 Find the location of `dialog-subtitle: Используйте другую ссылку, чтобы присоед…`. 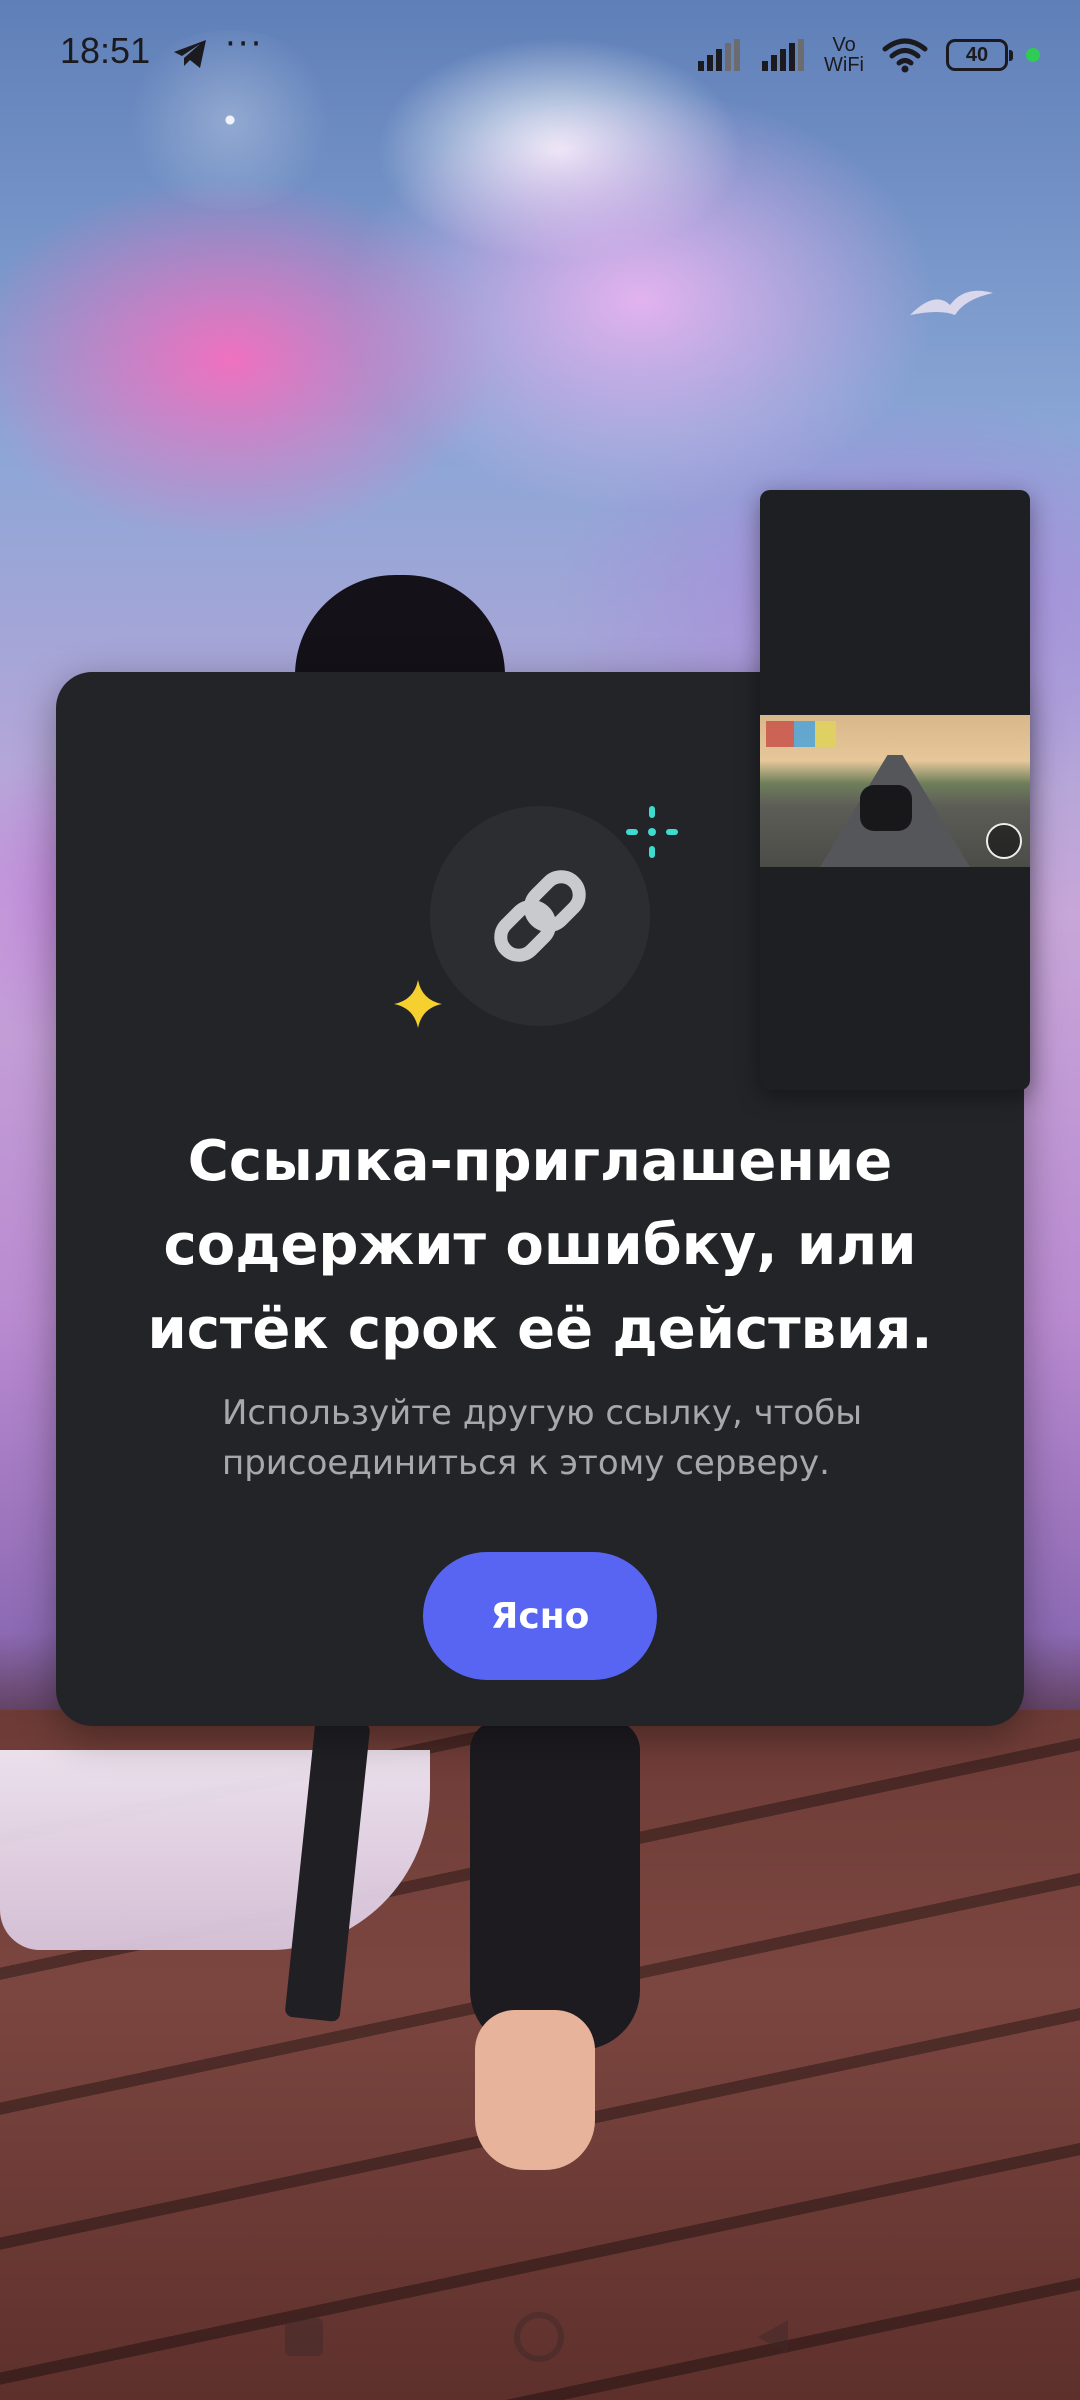

dialog-subtitle: Используйте другую ссылку, чтобы присоед… is located at coordinates (542, 1438).